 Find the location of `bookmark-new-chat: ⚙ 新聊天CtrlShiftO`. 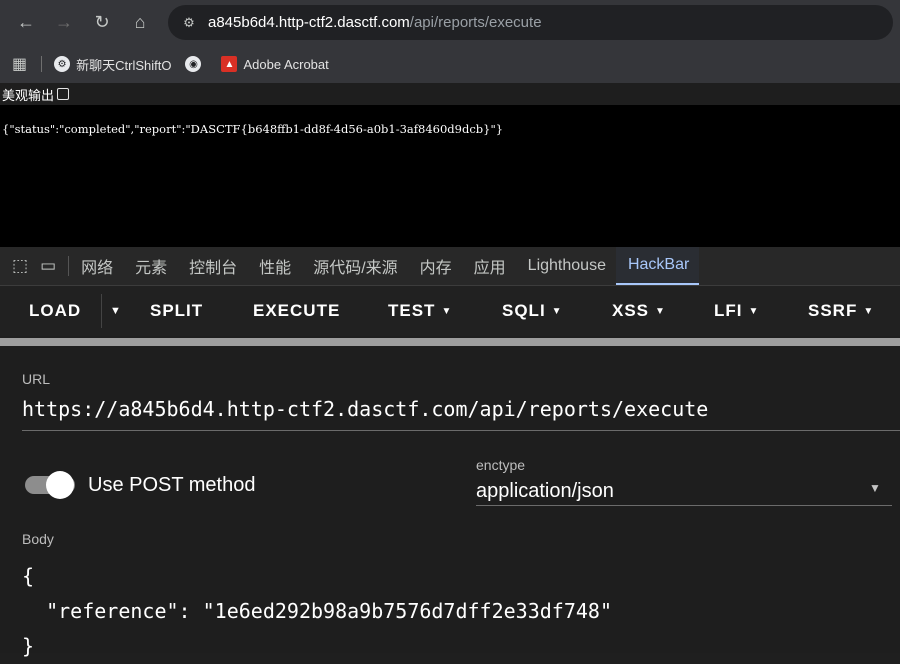

bookmark-new-chat: ⚙ 新聊天CtrlShiftO is located at coordinates (112, 64).